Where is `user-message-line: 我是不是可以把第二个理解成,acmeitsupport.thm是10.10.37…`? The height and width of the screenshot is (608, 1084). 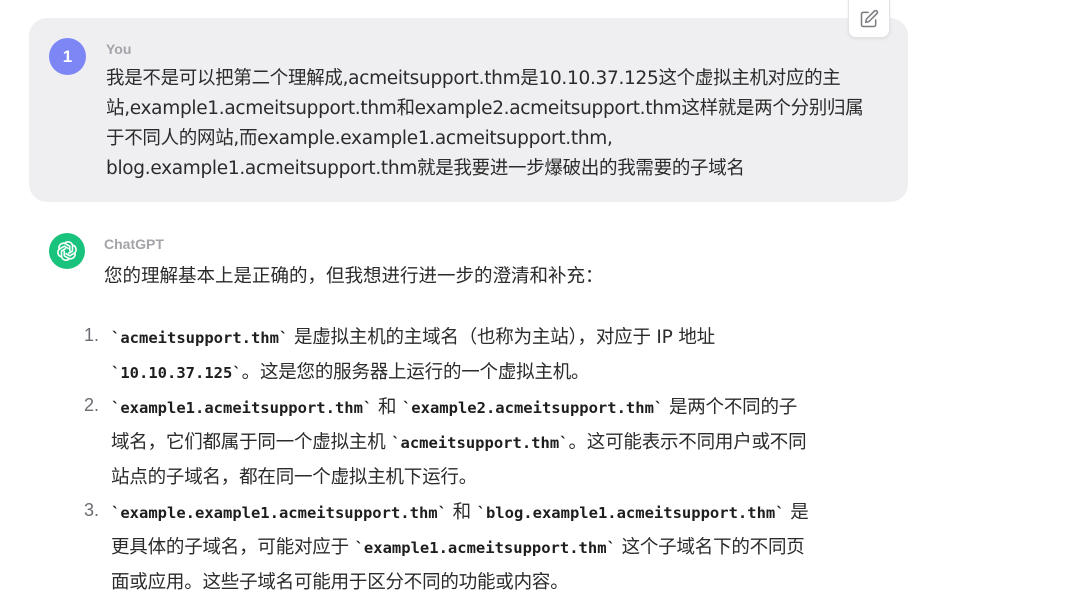 user-message-line: 我是不是可以把第二个理解成,acmeitsupport.thm是10.10.37… is located at coordinates (473, 78).